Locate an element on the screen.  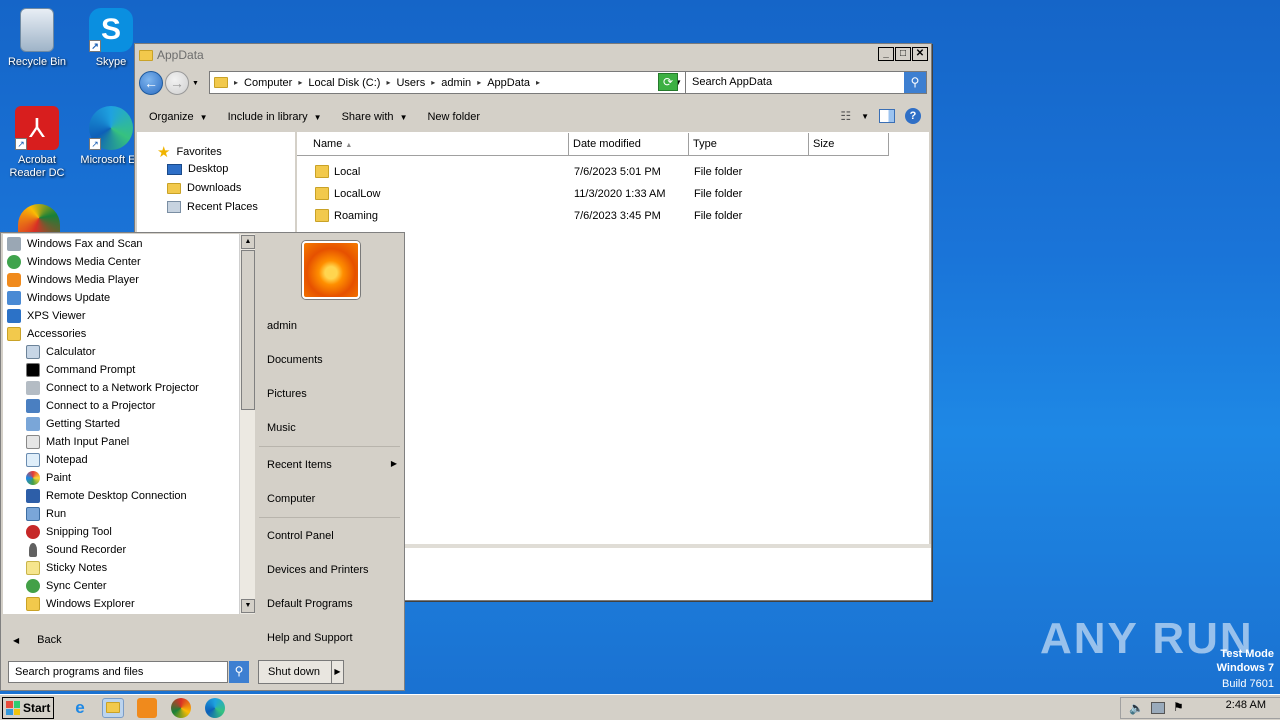
title-bar: AppData is located at coordinates (533, 55).